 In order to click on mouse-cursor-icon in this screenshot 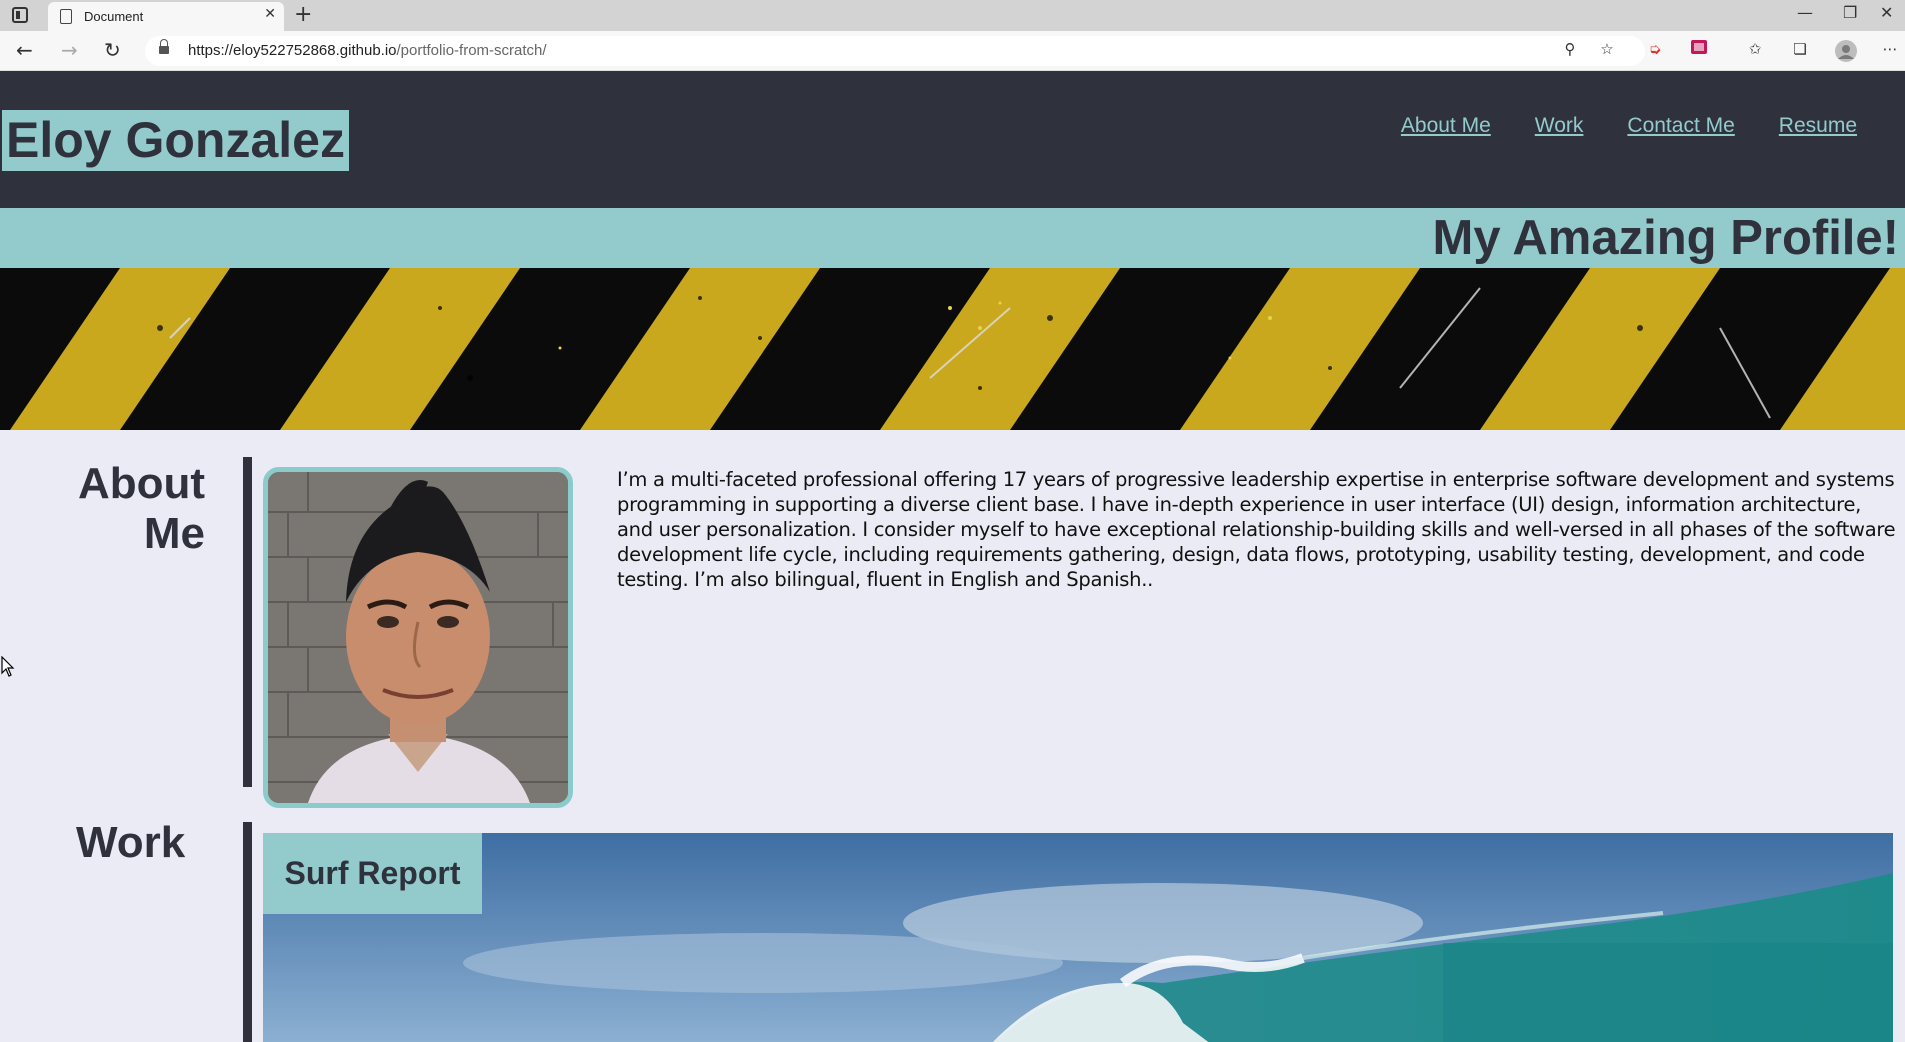, I will do `click(8, 666)`.